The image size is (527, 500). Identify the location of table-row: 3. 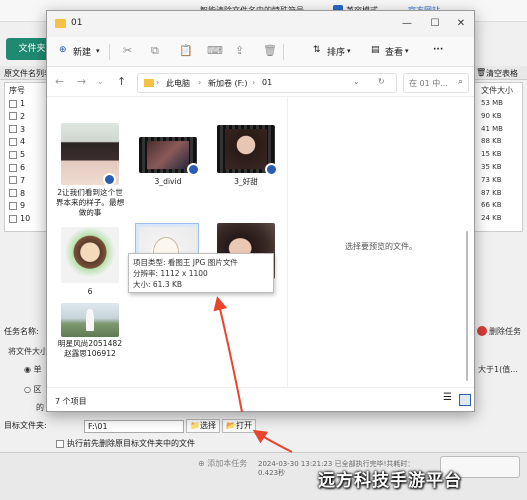
(17, 131).